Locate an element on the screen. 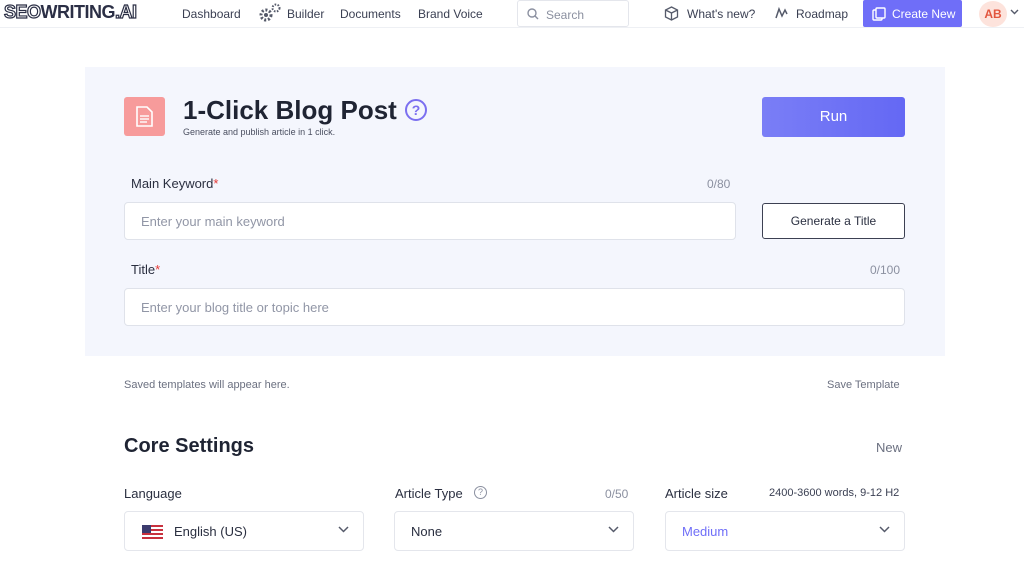  search-icon is located at coordinates (533, 14).